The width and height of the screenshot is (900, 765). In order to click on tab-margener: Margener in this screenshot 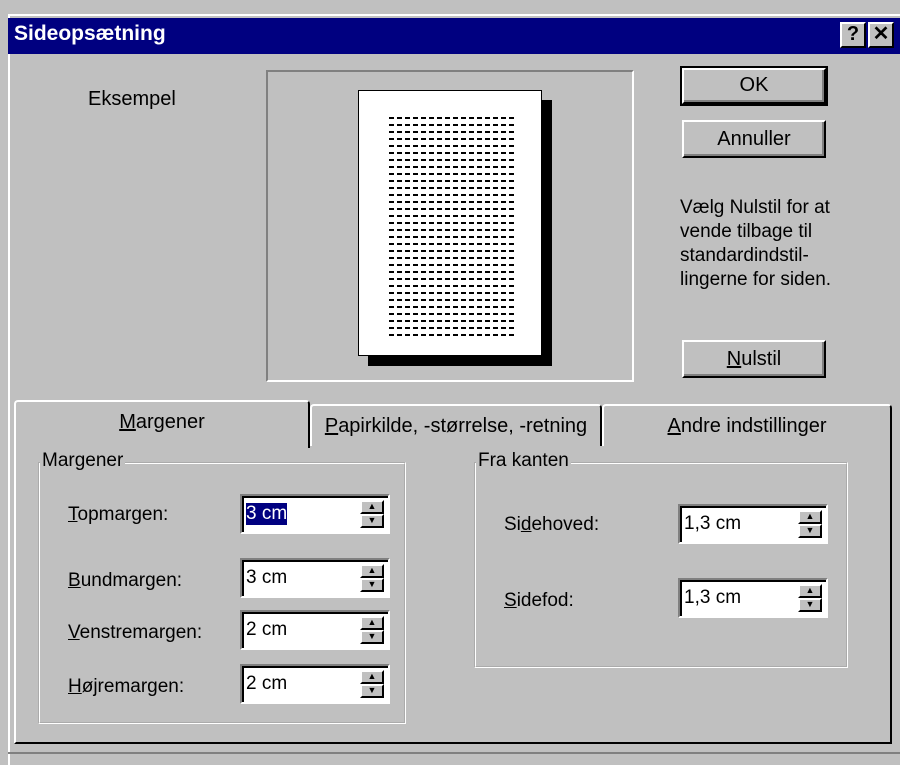, I will do `click(162, 424)`.